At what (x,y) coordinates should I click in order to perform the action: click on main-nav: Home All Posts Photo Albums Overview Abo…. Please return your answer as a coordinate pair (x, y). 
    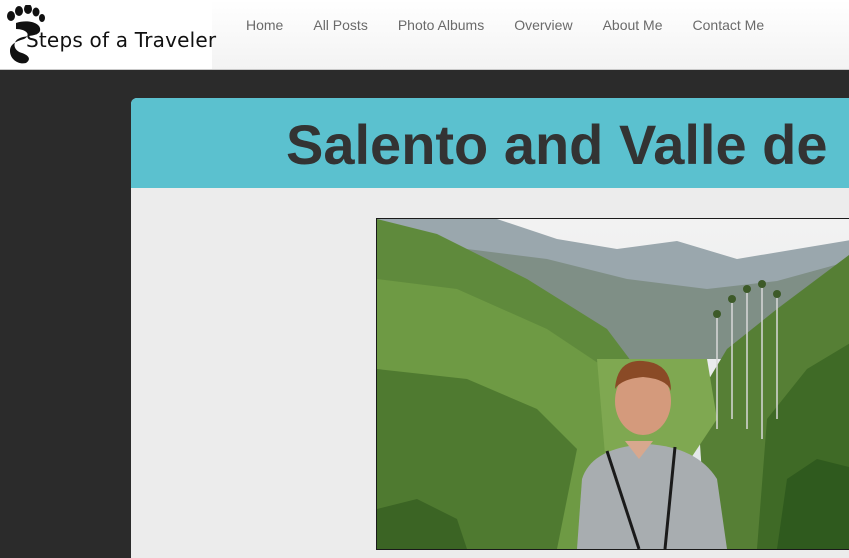
    Looking at the image, I should click on (505, 25).